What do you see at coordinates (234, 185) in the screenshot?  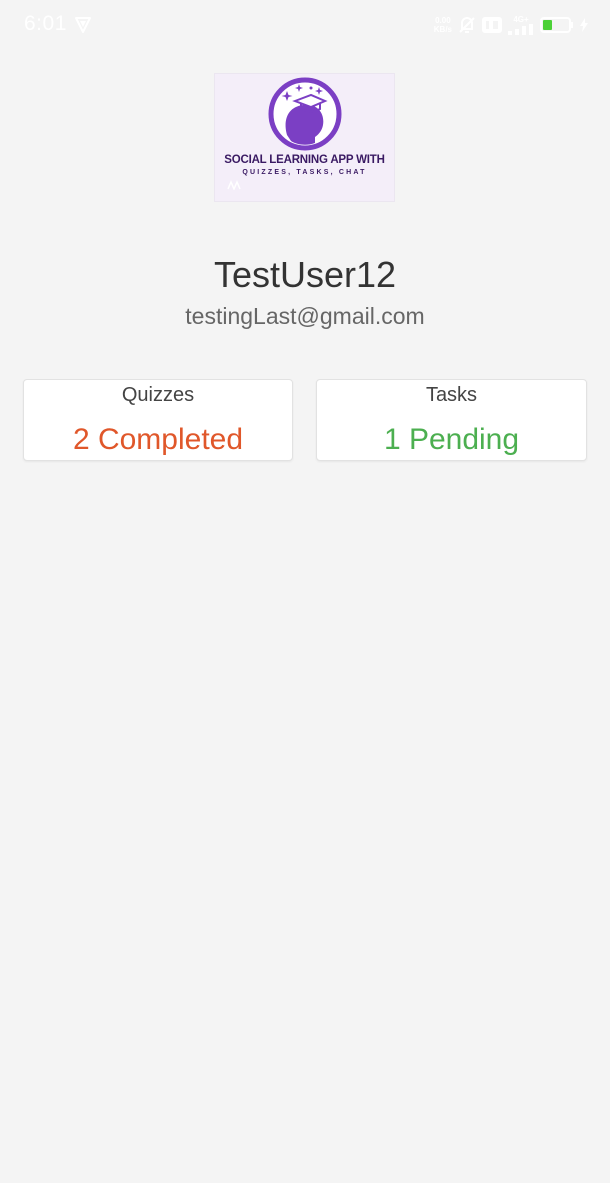 I see `watermark-icon` at bounding box center [234, 185].